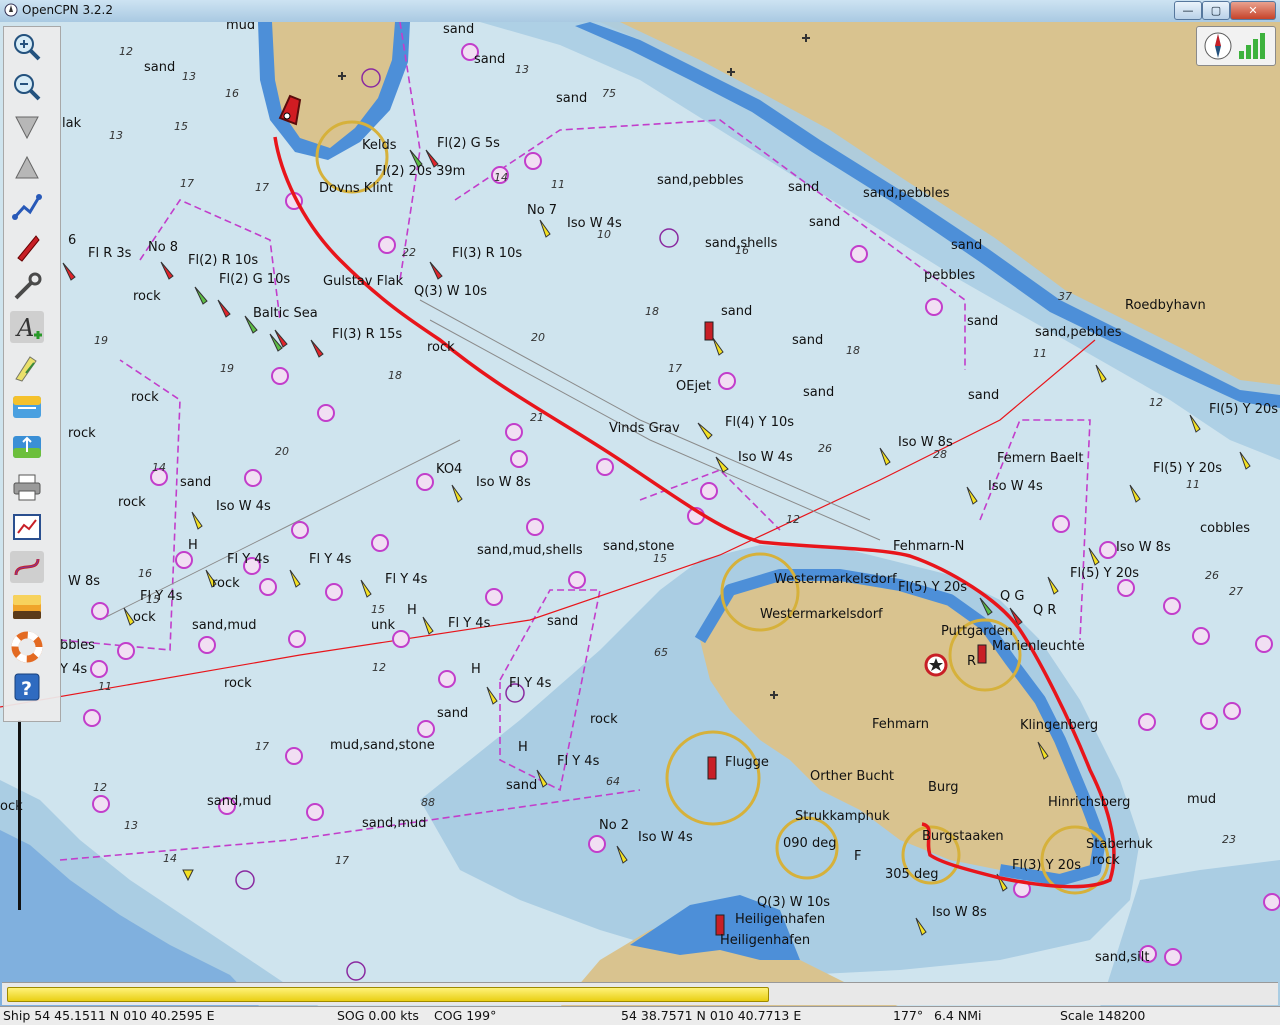  I want to click on chart-label: Q G, so click(1012, 596).